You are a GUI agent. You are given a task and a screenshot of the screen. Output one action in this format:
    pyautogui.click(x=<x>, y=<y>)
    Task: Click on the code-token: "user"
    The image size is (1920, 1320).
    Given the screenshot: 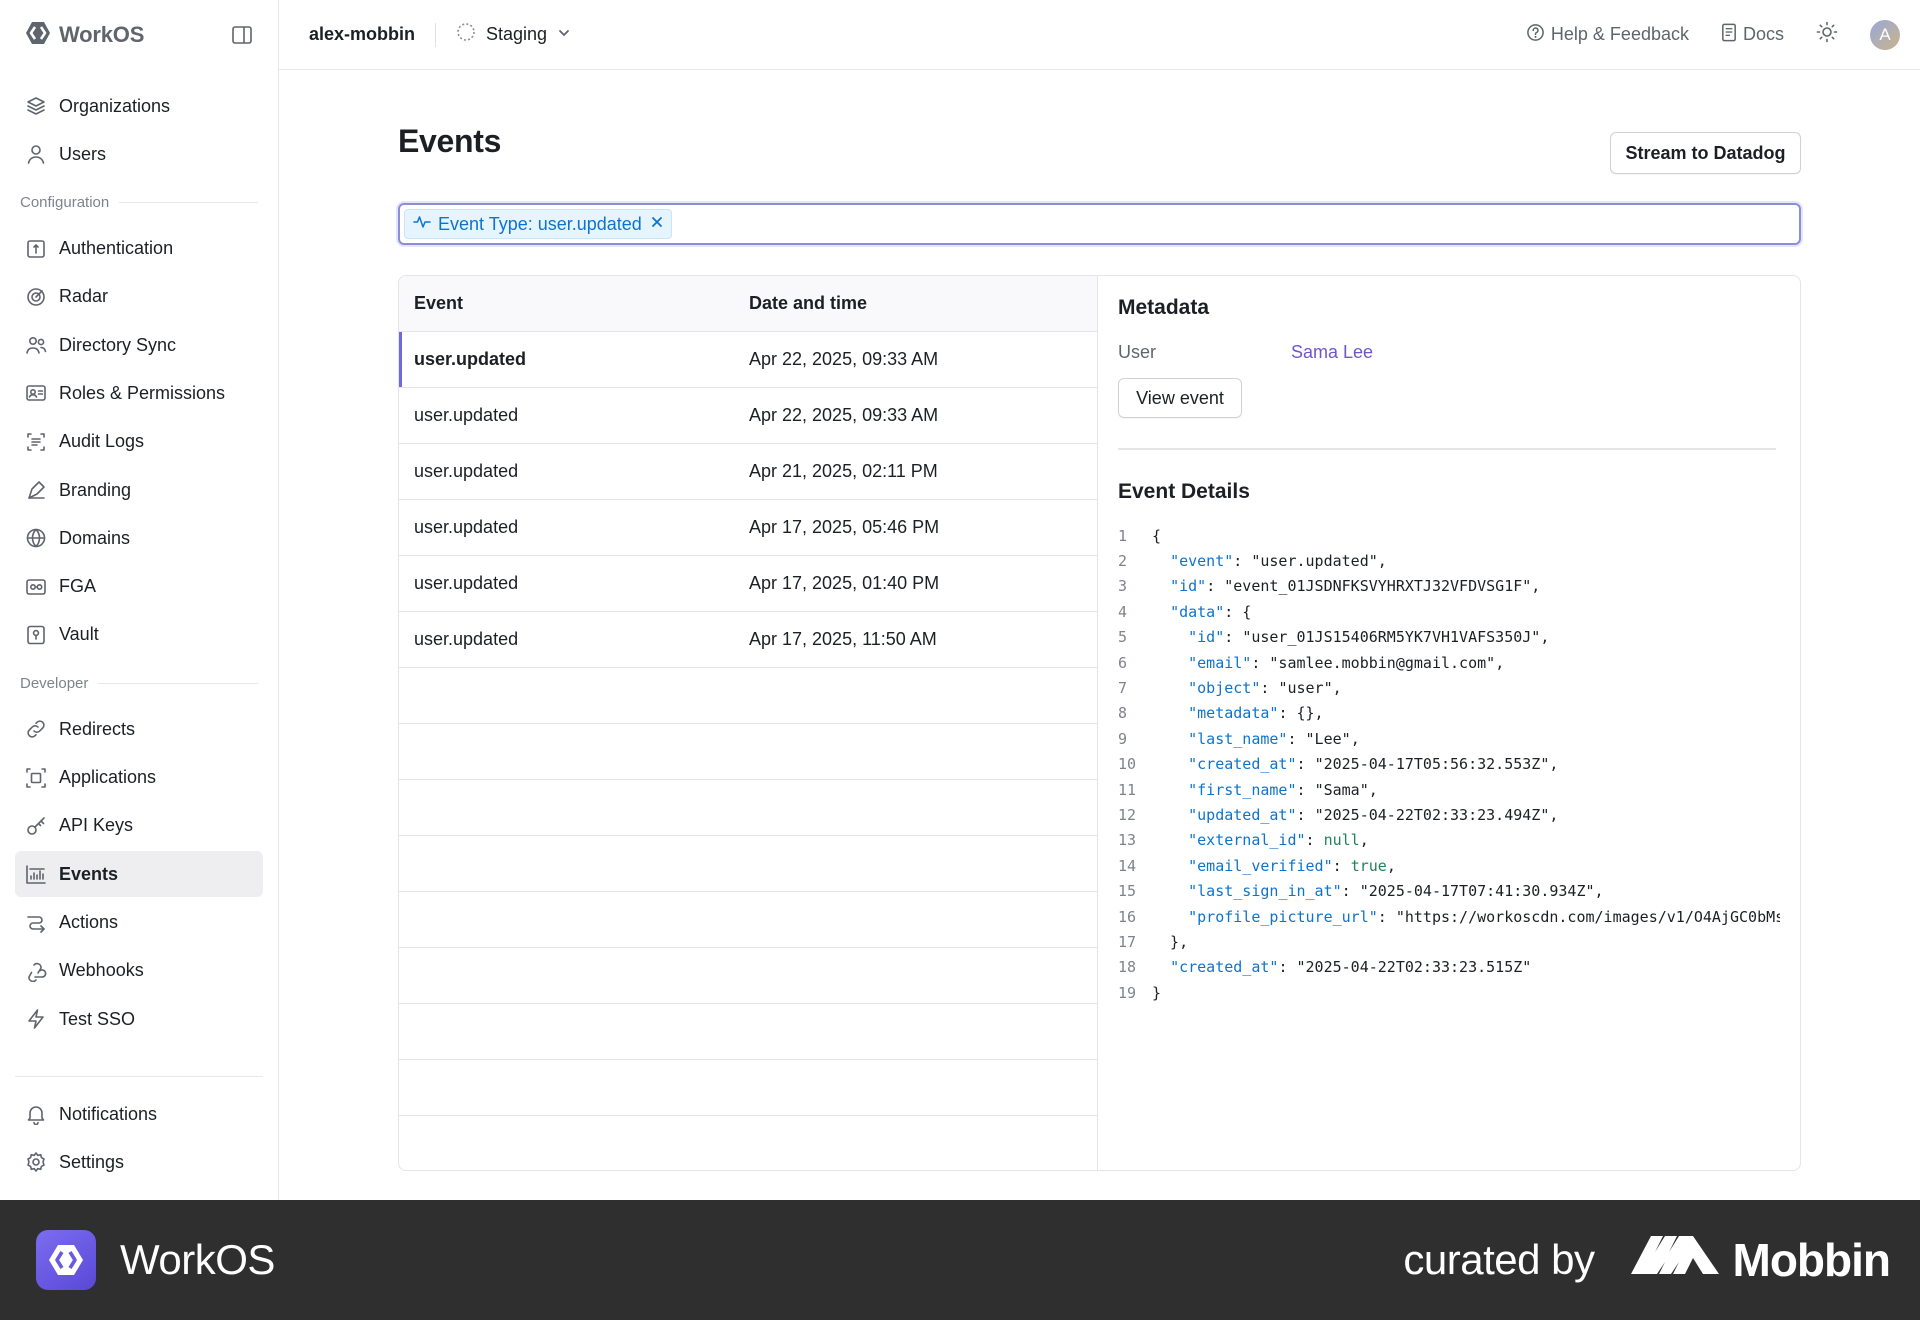 What is the action you would take?
    pyautogui.click(x=1305, y=687)
    